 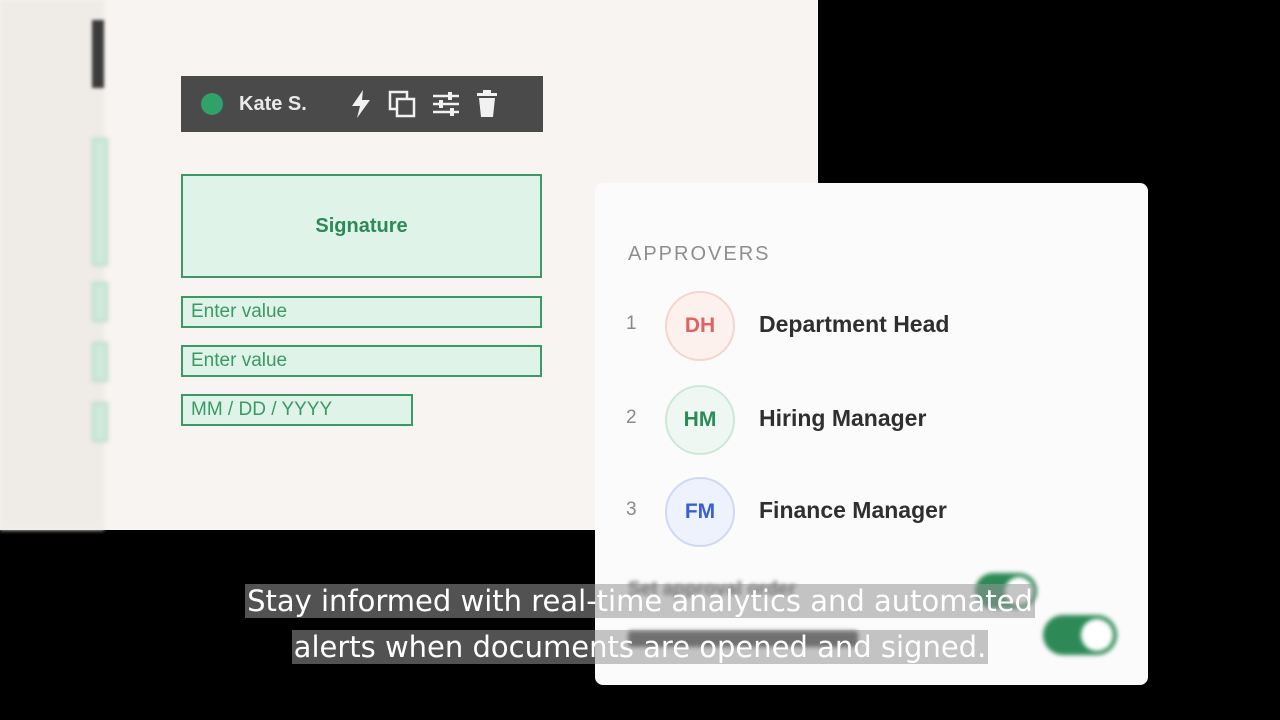 I want to click on signature-field: Signature, so click(x=361, y=226).